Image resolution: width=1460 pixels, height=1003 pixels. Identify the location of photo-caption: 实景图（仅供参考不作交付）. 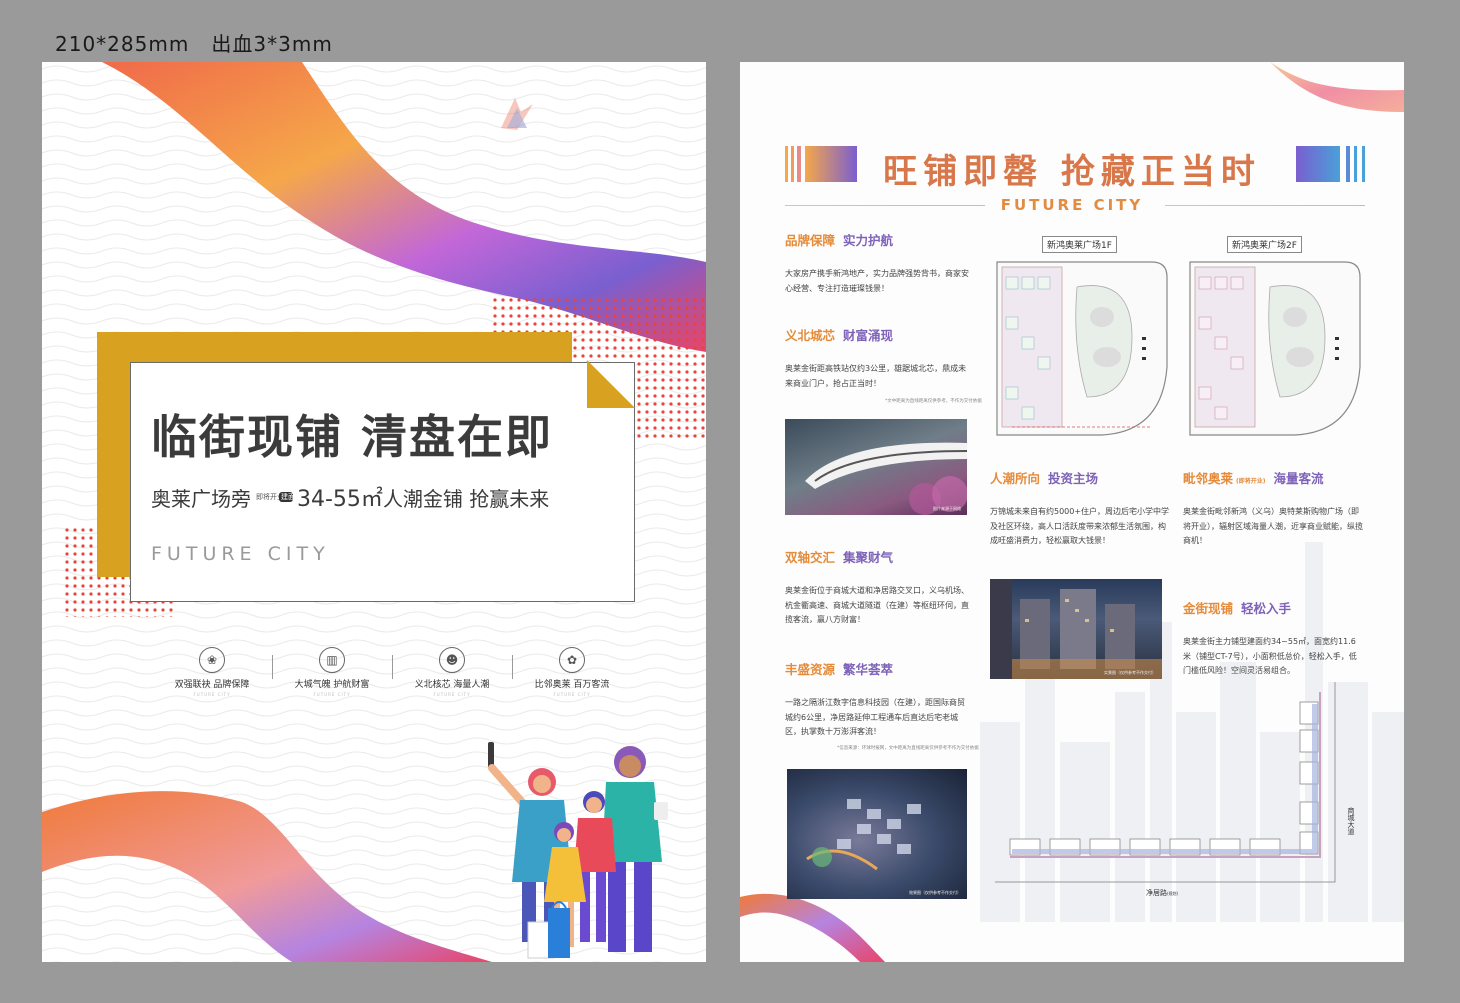
(1130, 672).